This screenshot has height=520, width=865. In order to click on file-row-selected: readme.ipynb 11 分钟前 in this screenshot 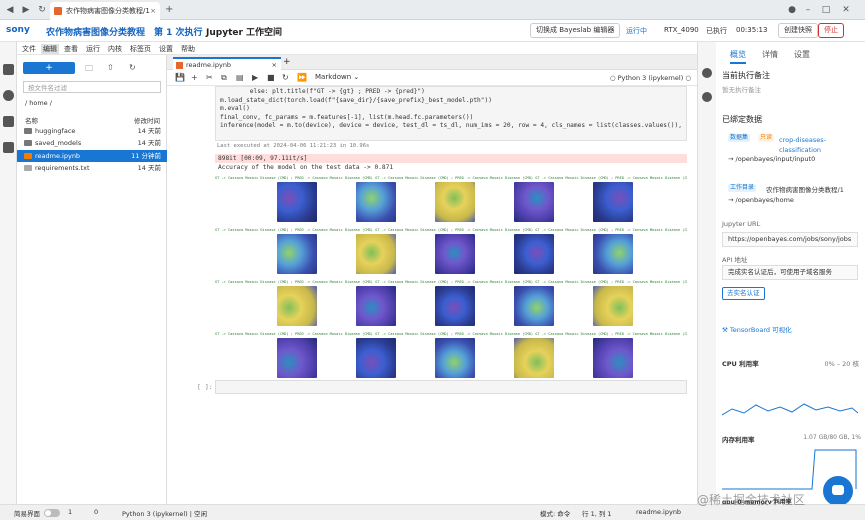, I will do `click(92, 156)`.